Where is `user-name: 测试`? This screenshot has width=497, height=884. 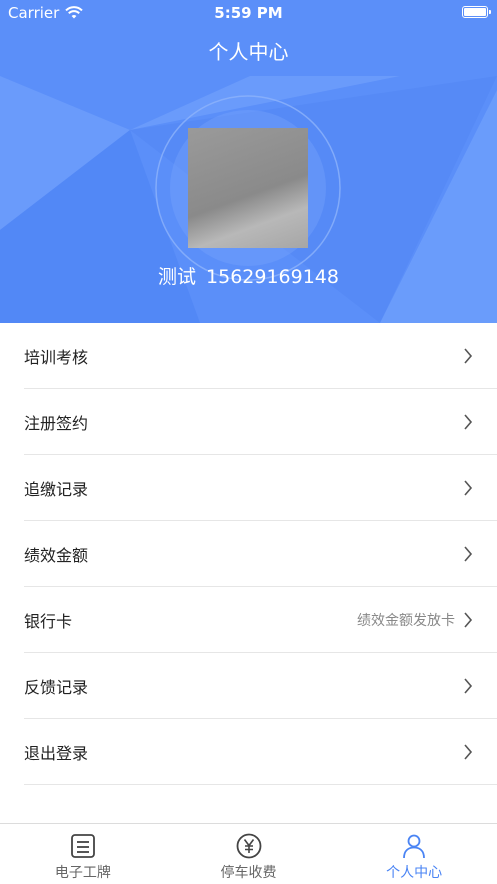
user-name: 测试 is located at coordinates (177, 277).